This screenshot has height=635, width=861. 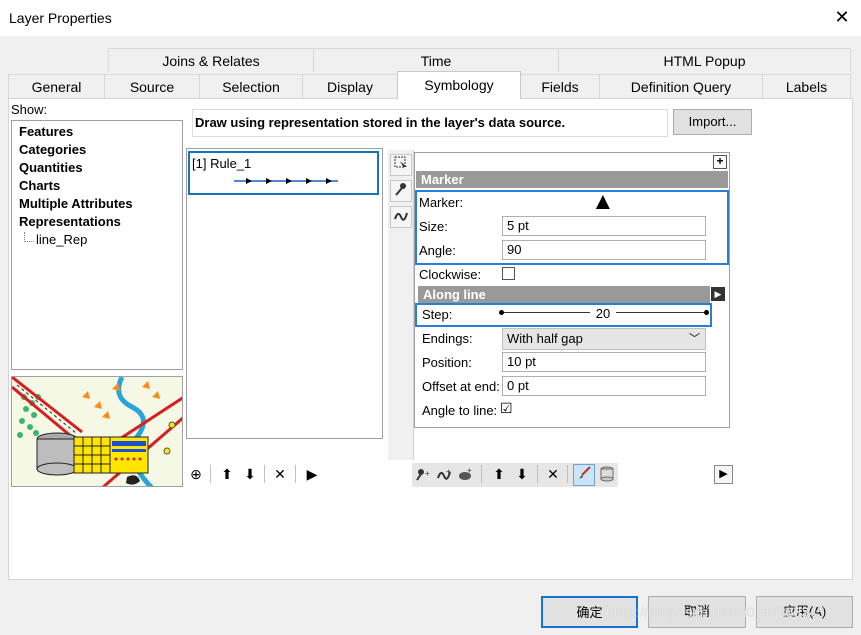 I want to click on close-icon: ✕, so click(x=842, y=17).